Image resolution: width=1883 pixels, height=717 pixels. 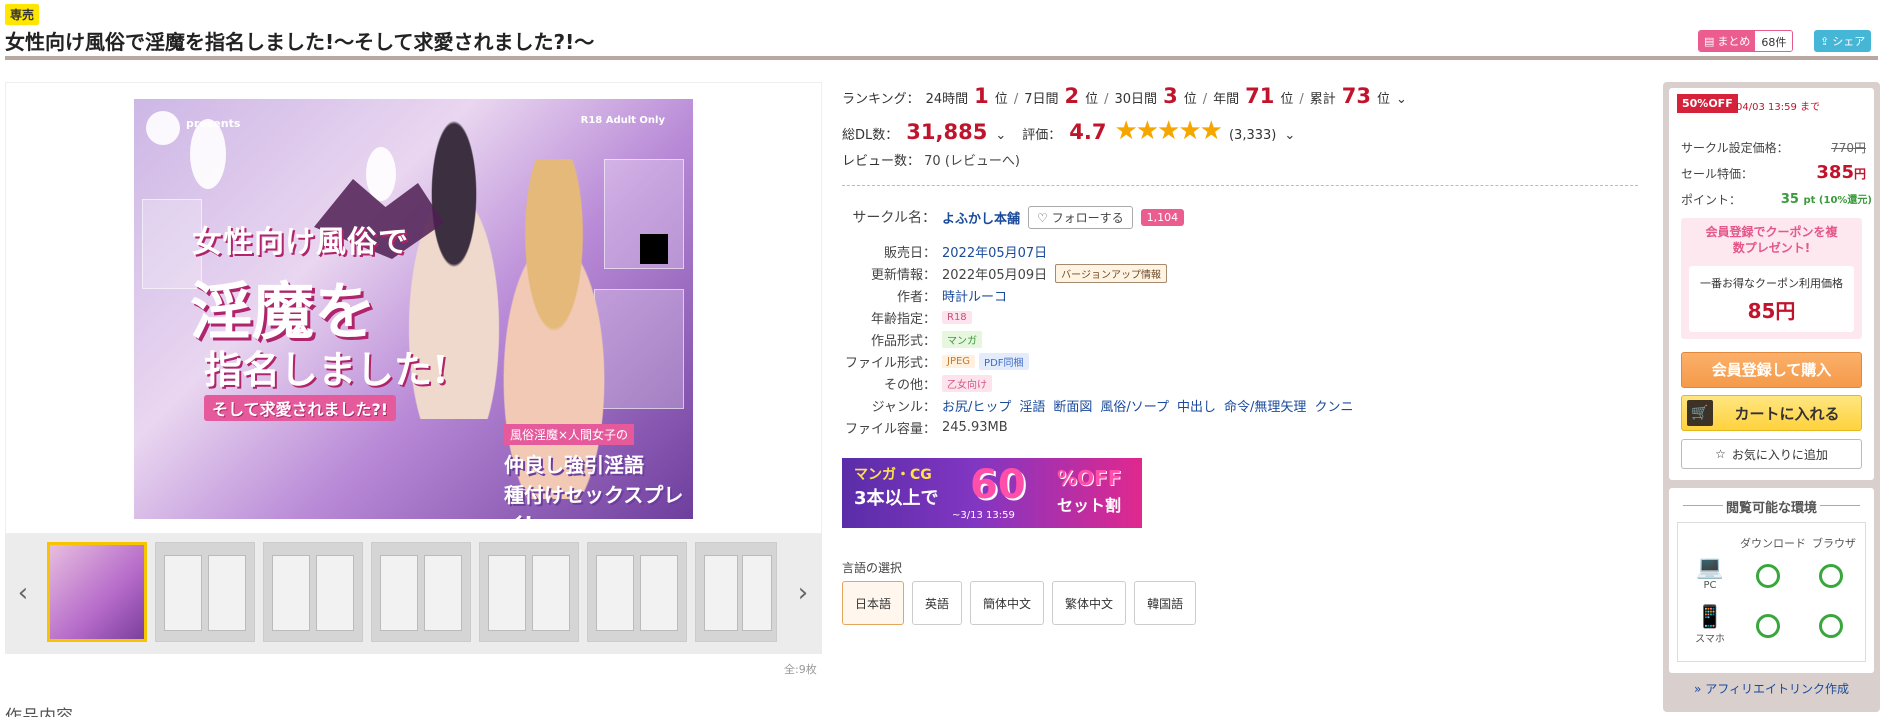 I want to click on file-chip-pdf: PDF同梱, so click(x=1004, y=361).